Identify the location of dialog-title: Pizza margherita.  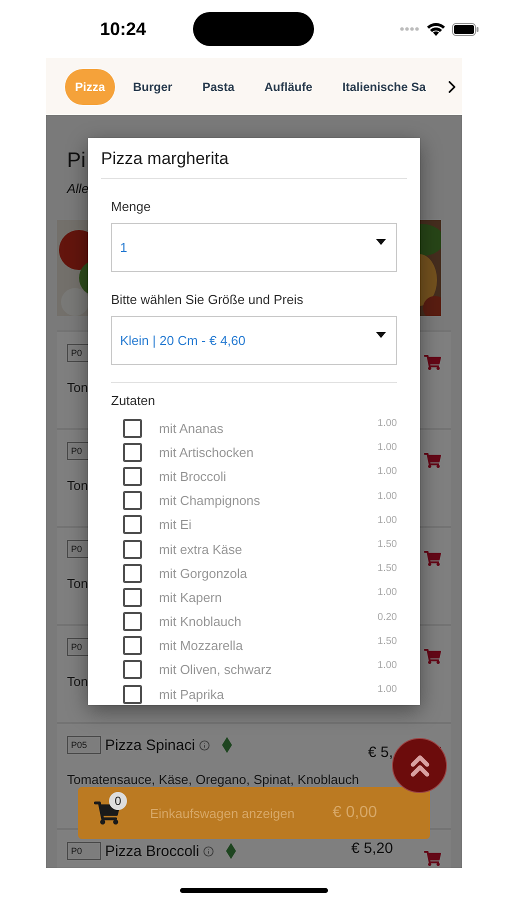
(254, 158).